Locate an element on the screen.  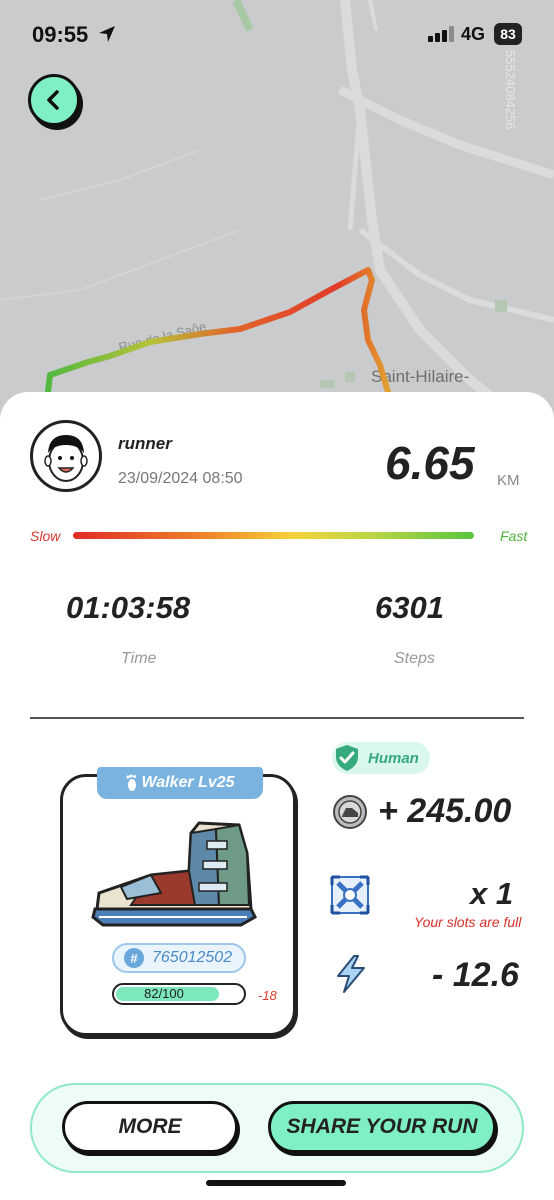
location-arrow-icon is located at coordinates (107, 34).